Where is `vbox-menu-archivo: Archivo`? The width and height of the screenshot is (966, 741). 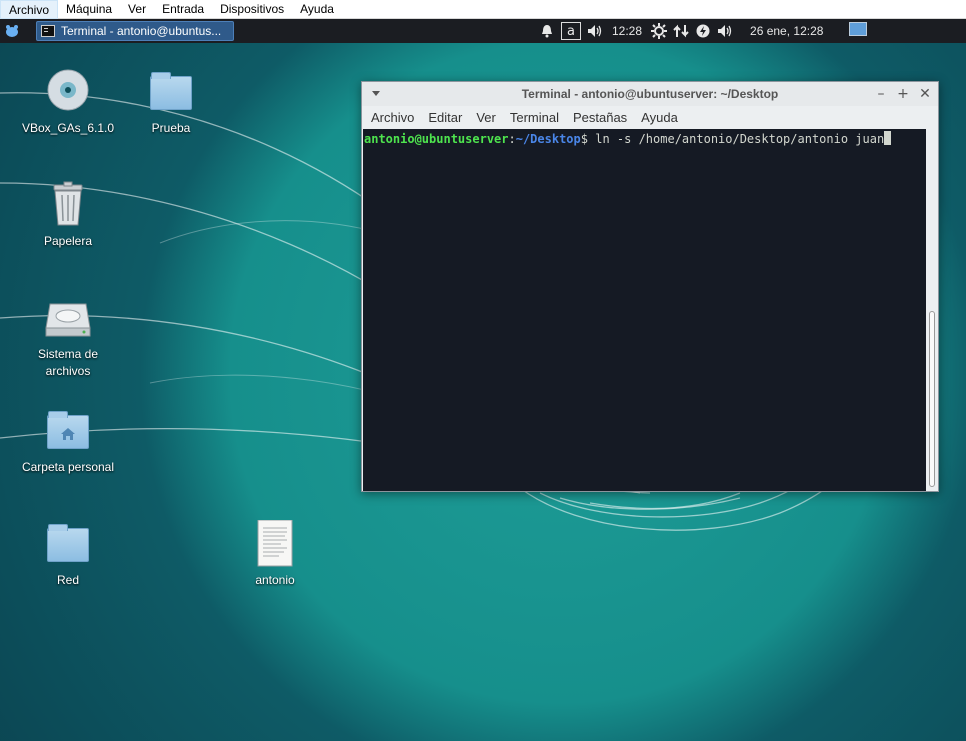 vbox-menu-archivo: Archivo is located at coordinates (29, 9).